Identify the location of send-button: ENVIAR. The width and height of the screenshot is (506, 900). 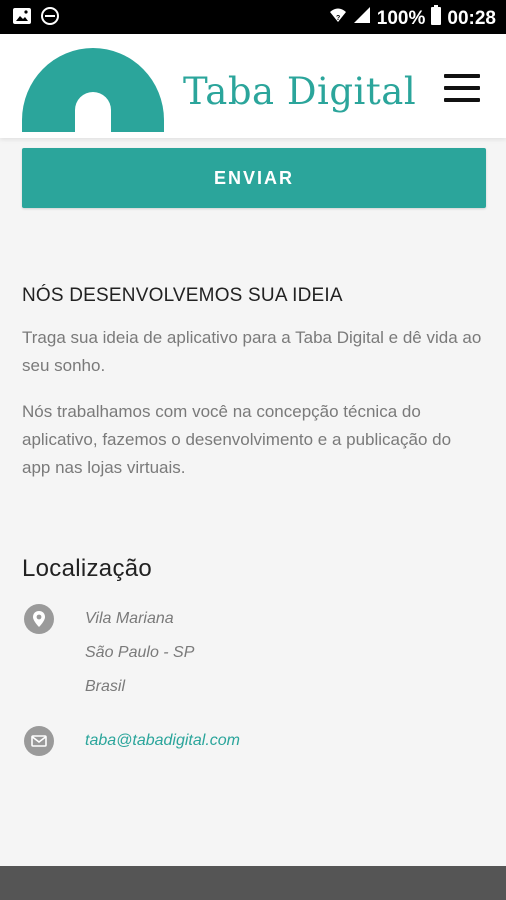
(254, 178).